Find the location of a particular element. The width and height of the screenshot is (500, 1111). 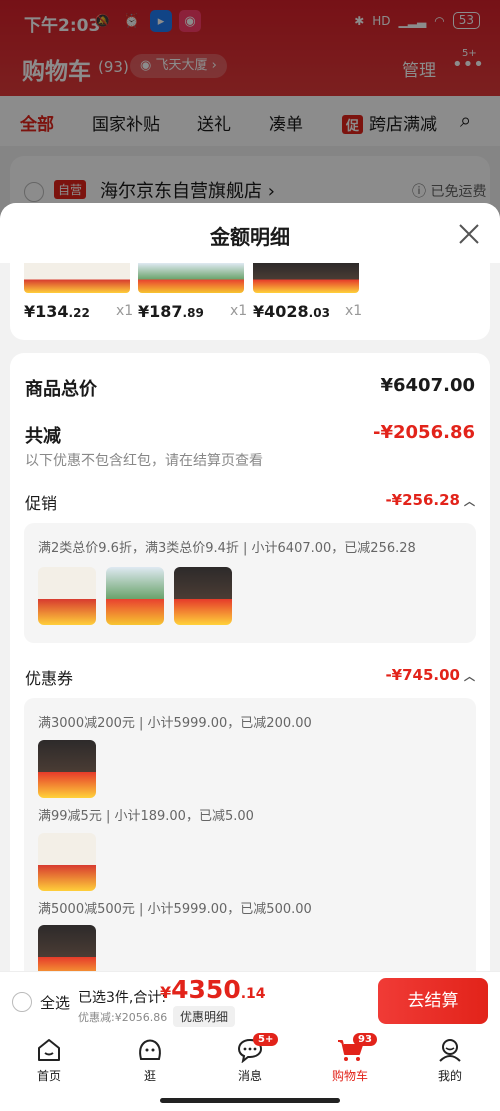

coupon-label: 优惠券 is located at coordinates (49, 678).